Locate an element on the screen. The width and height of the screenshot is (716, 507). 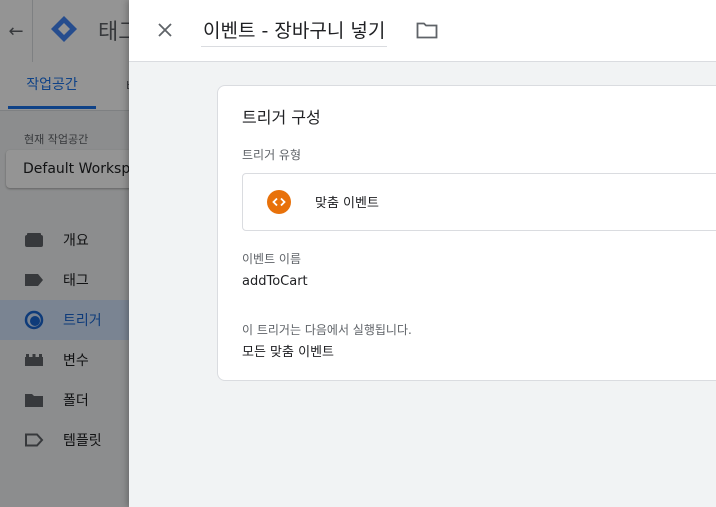
close-icon is located at coordinates (165, 30).